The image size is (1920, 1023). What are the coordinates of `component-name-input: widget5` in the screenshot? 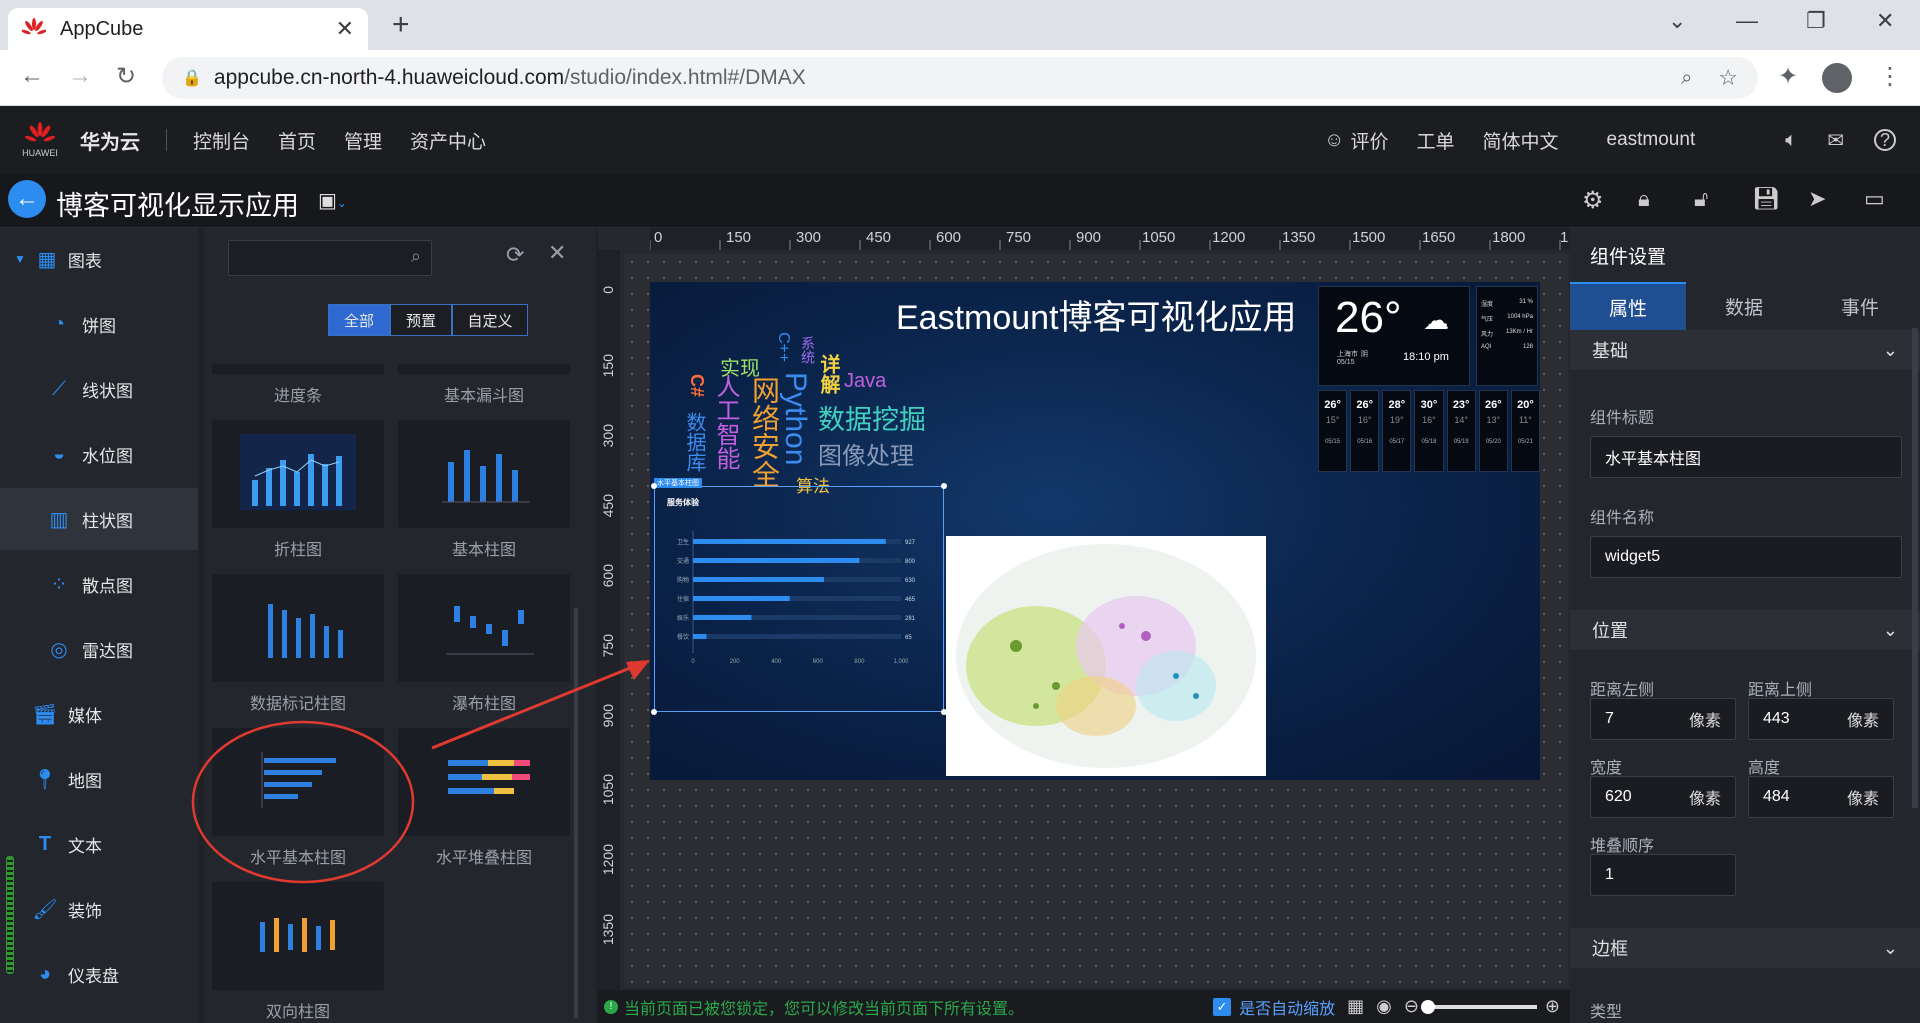 It's located at (1746, 557).